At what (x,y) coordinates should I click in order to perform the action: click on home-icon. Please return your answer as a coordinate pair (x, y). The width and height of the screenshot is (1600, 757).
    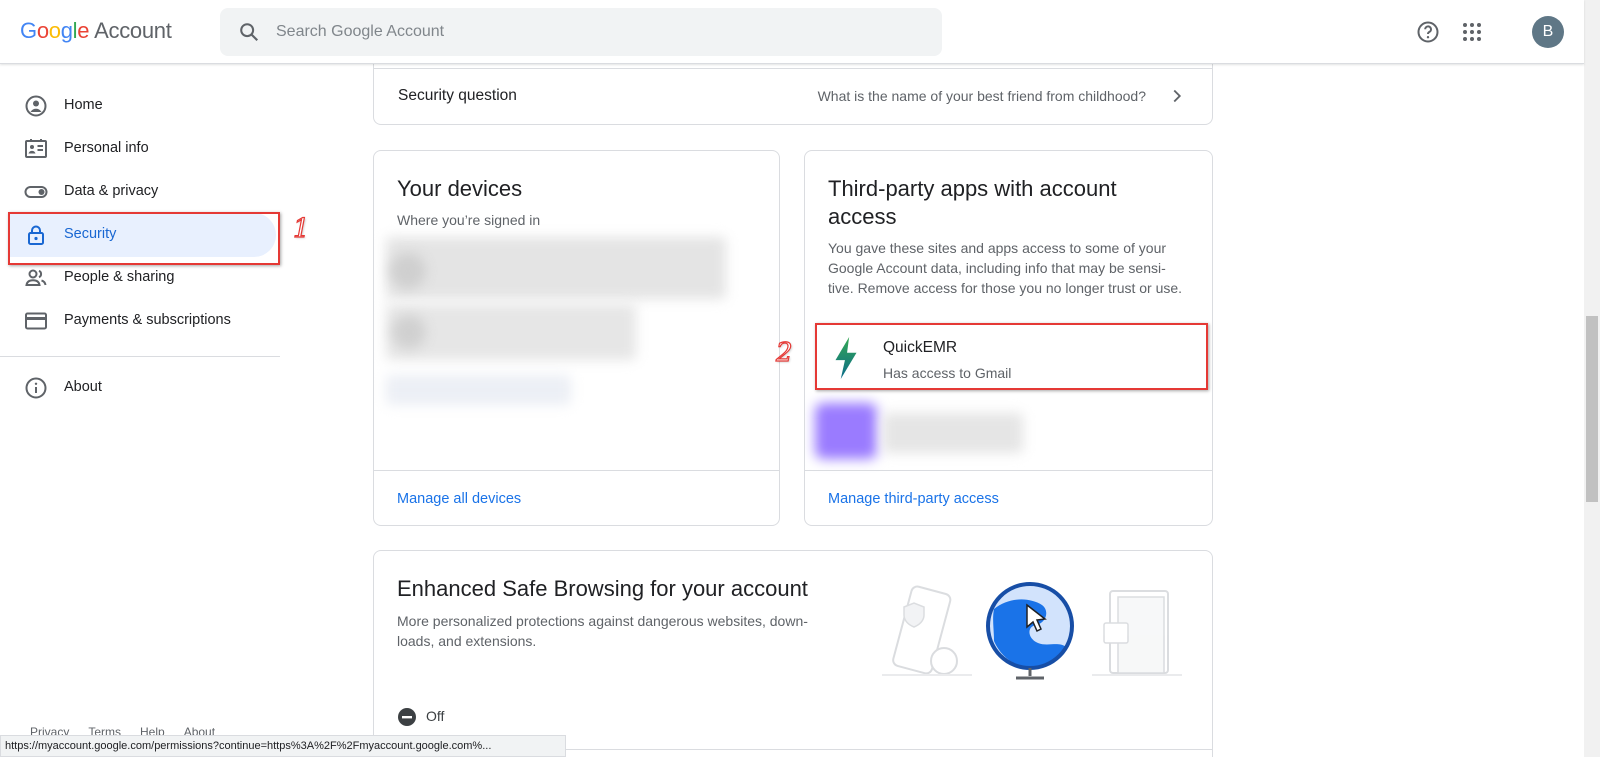
    Looking at the image, I should click on (36, 106).